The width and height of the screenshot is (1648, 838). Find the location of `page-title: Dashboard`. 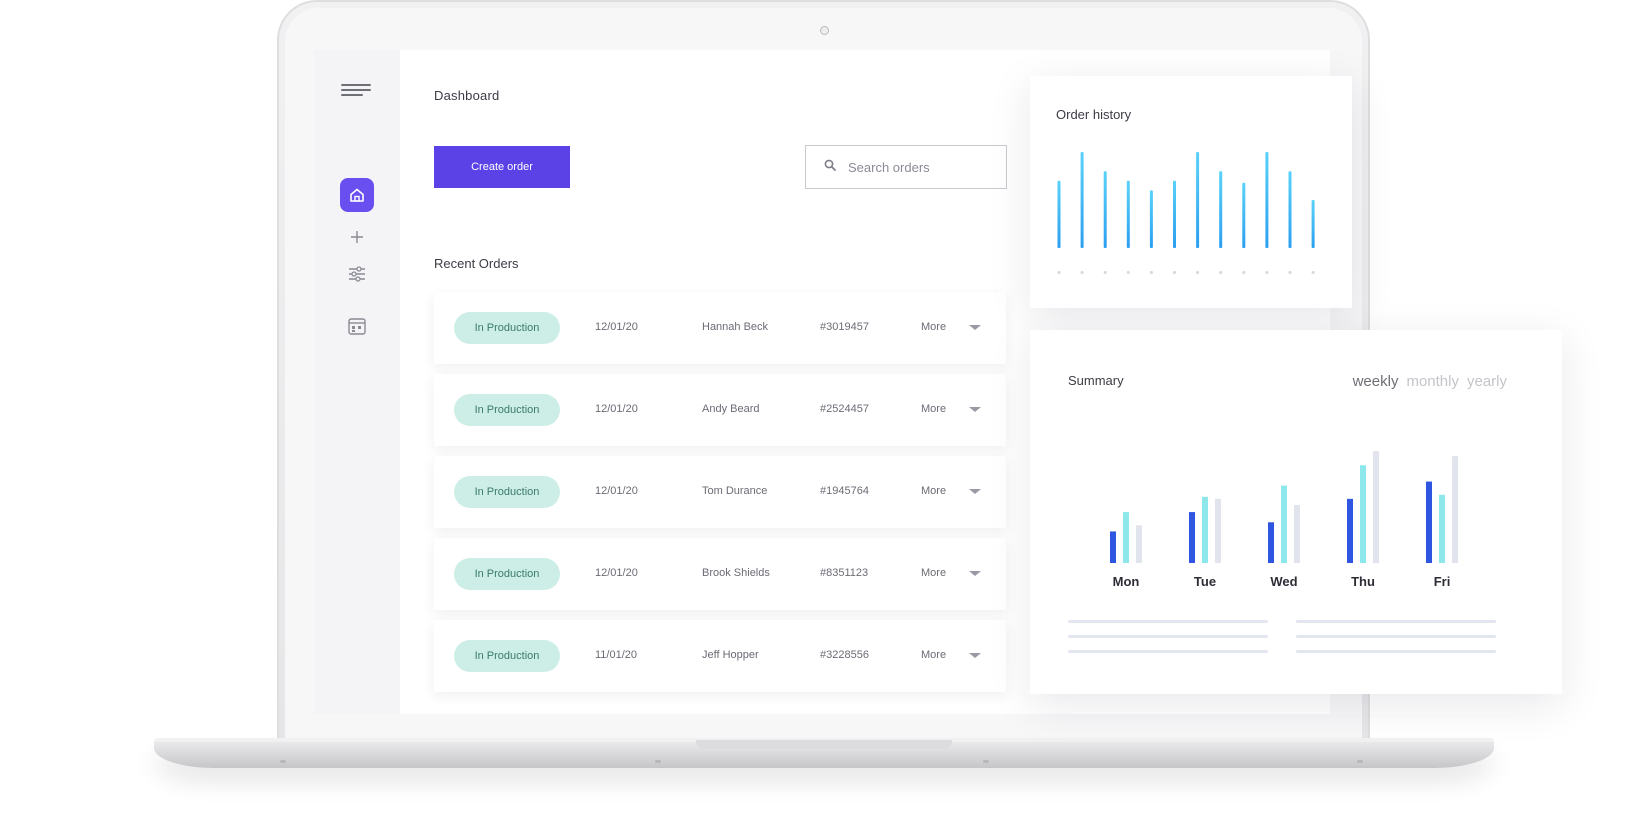

page-title: Dashboard is located at coordinates (467, 95).